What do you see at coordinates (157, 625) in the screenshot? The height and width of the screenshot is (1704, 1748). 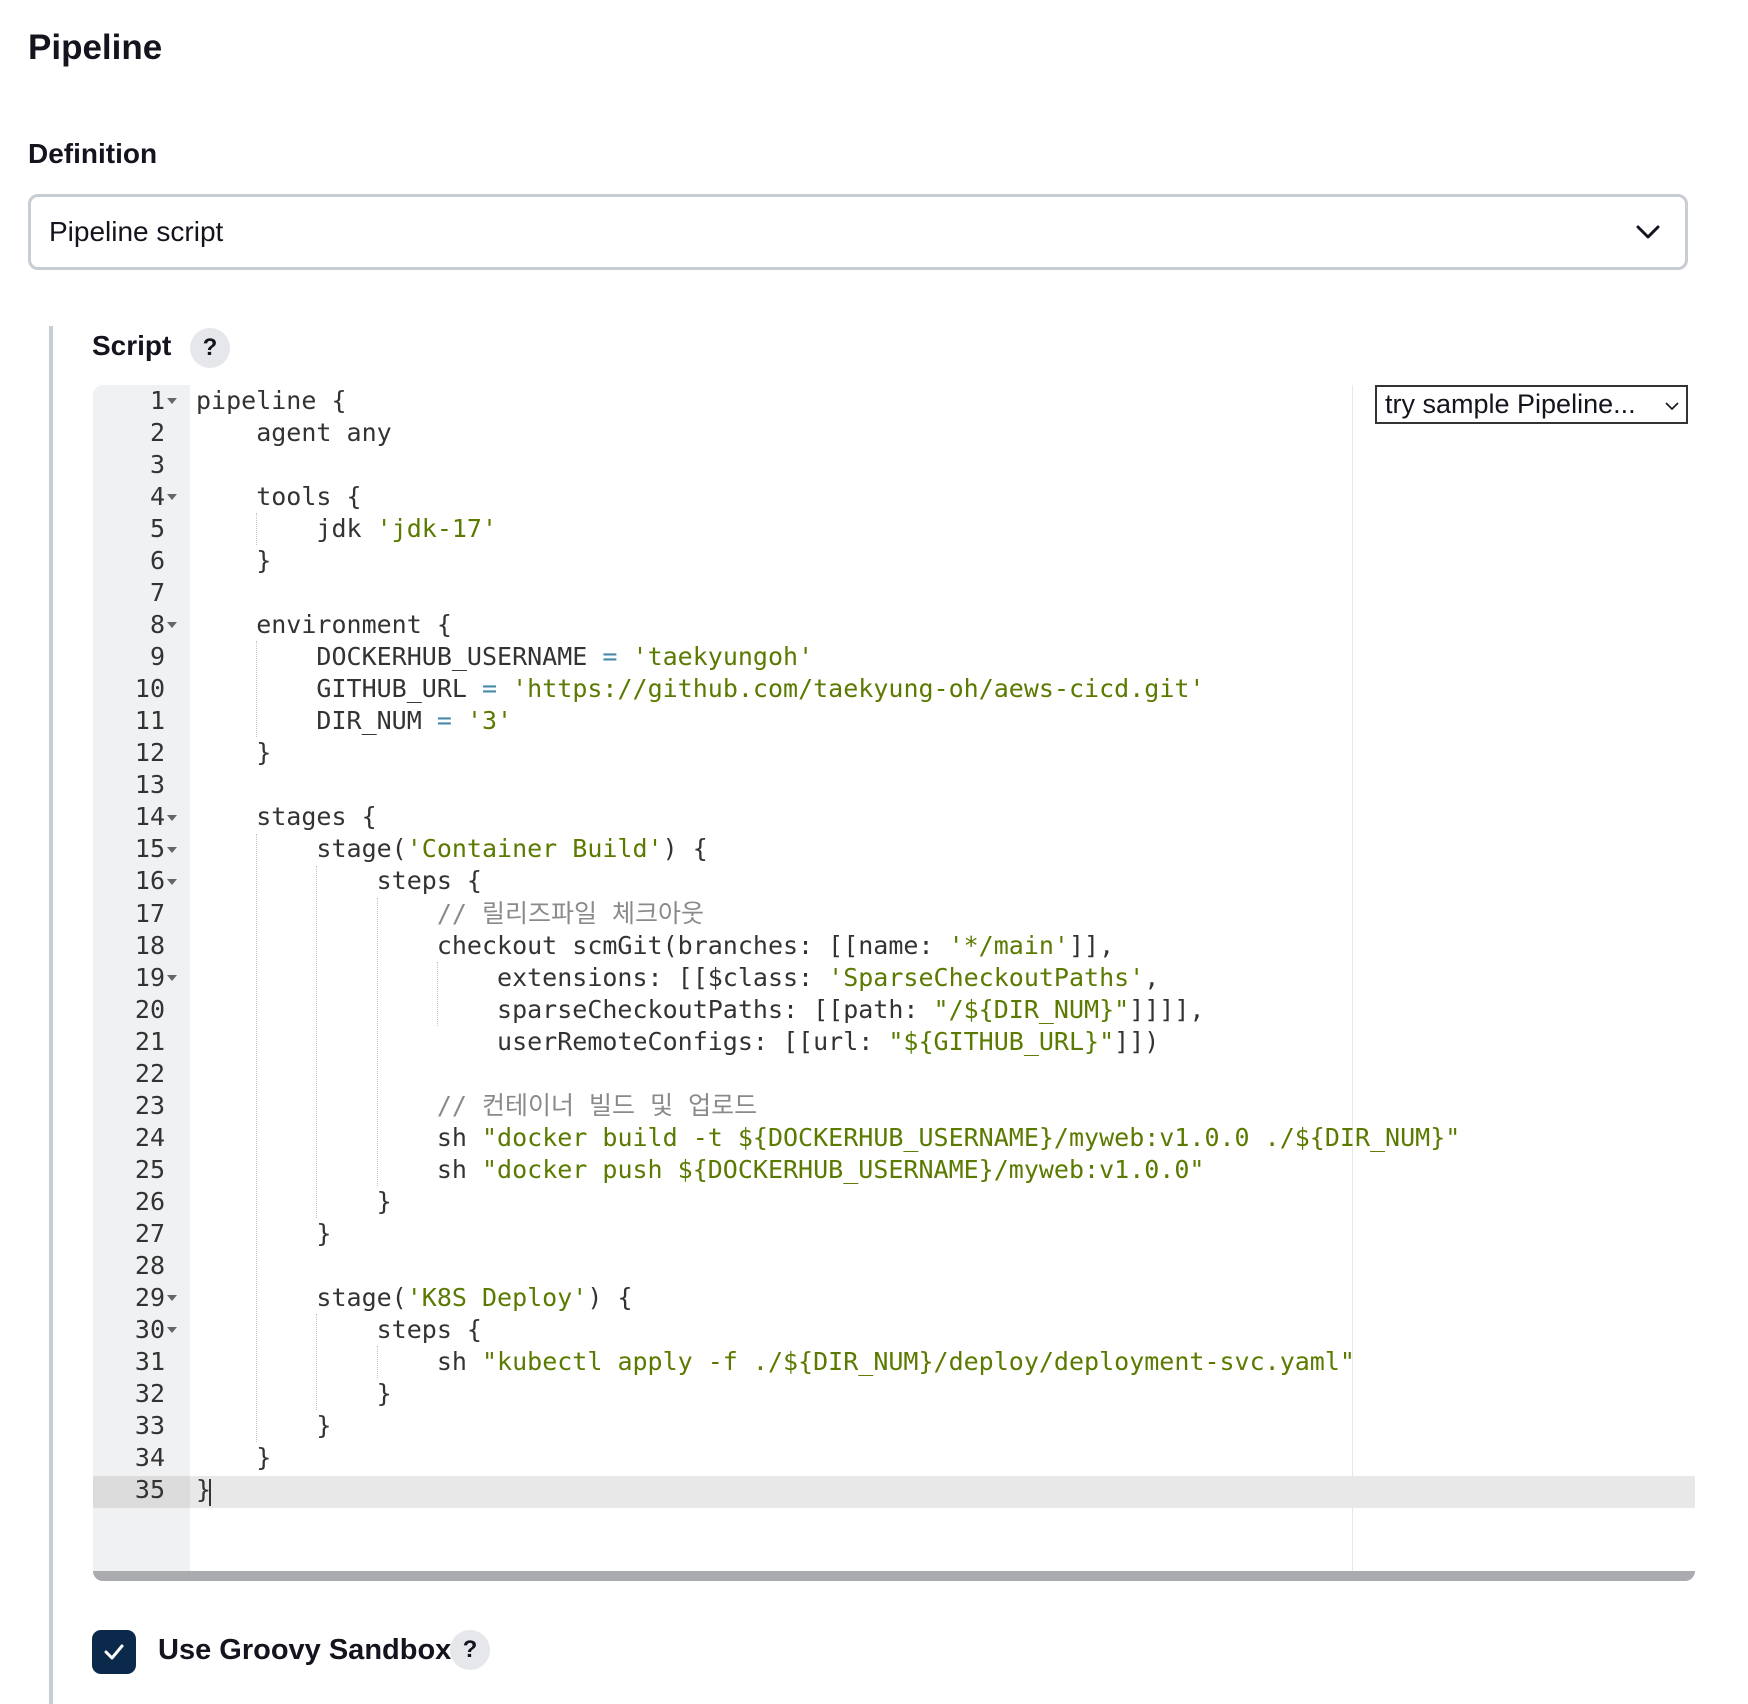 I see `line-number: 8` at bounding box center [157, 625].